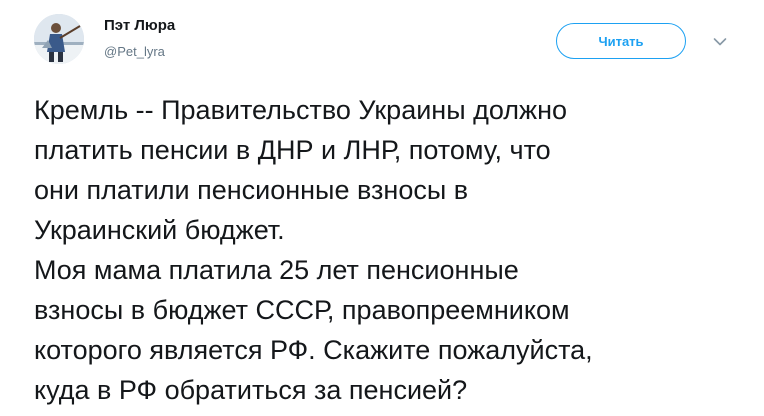  I want to click on tweet-menu-button, so click(720, 42).